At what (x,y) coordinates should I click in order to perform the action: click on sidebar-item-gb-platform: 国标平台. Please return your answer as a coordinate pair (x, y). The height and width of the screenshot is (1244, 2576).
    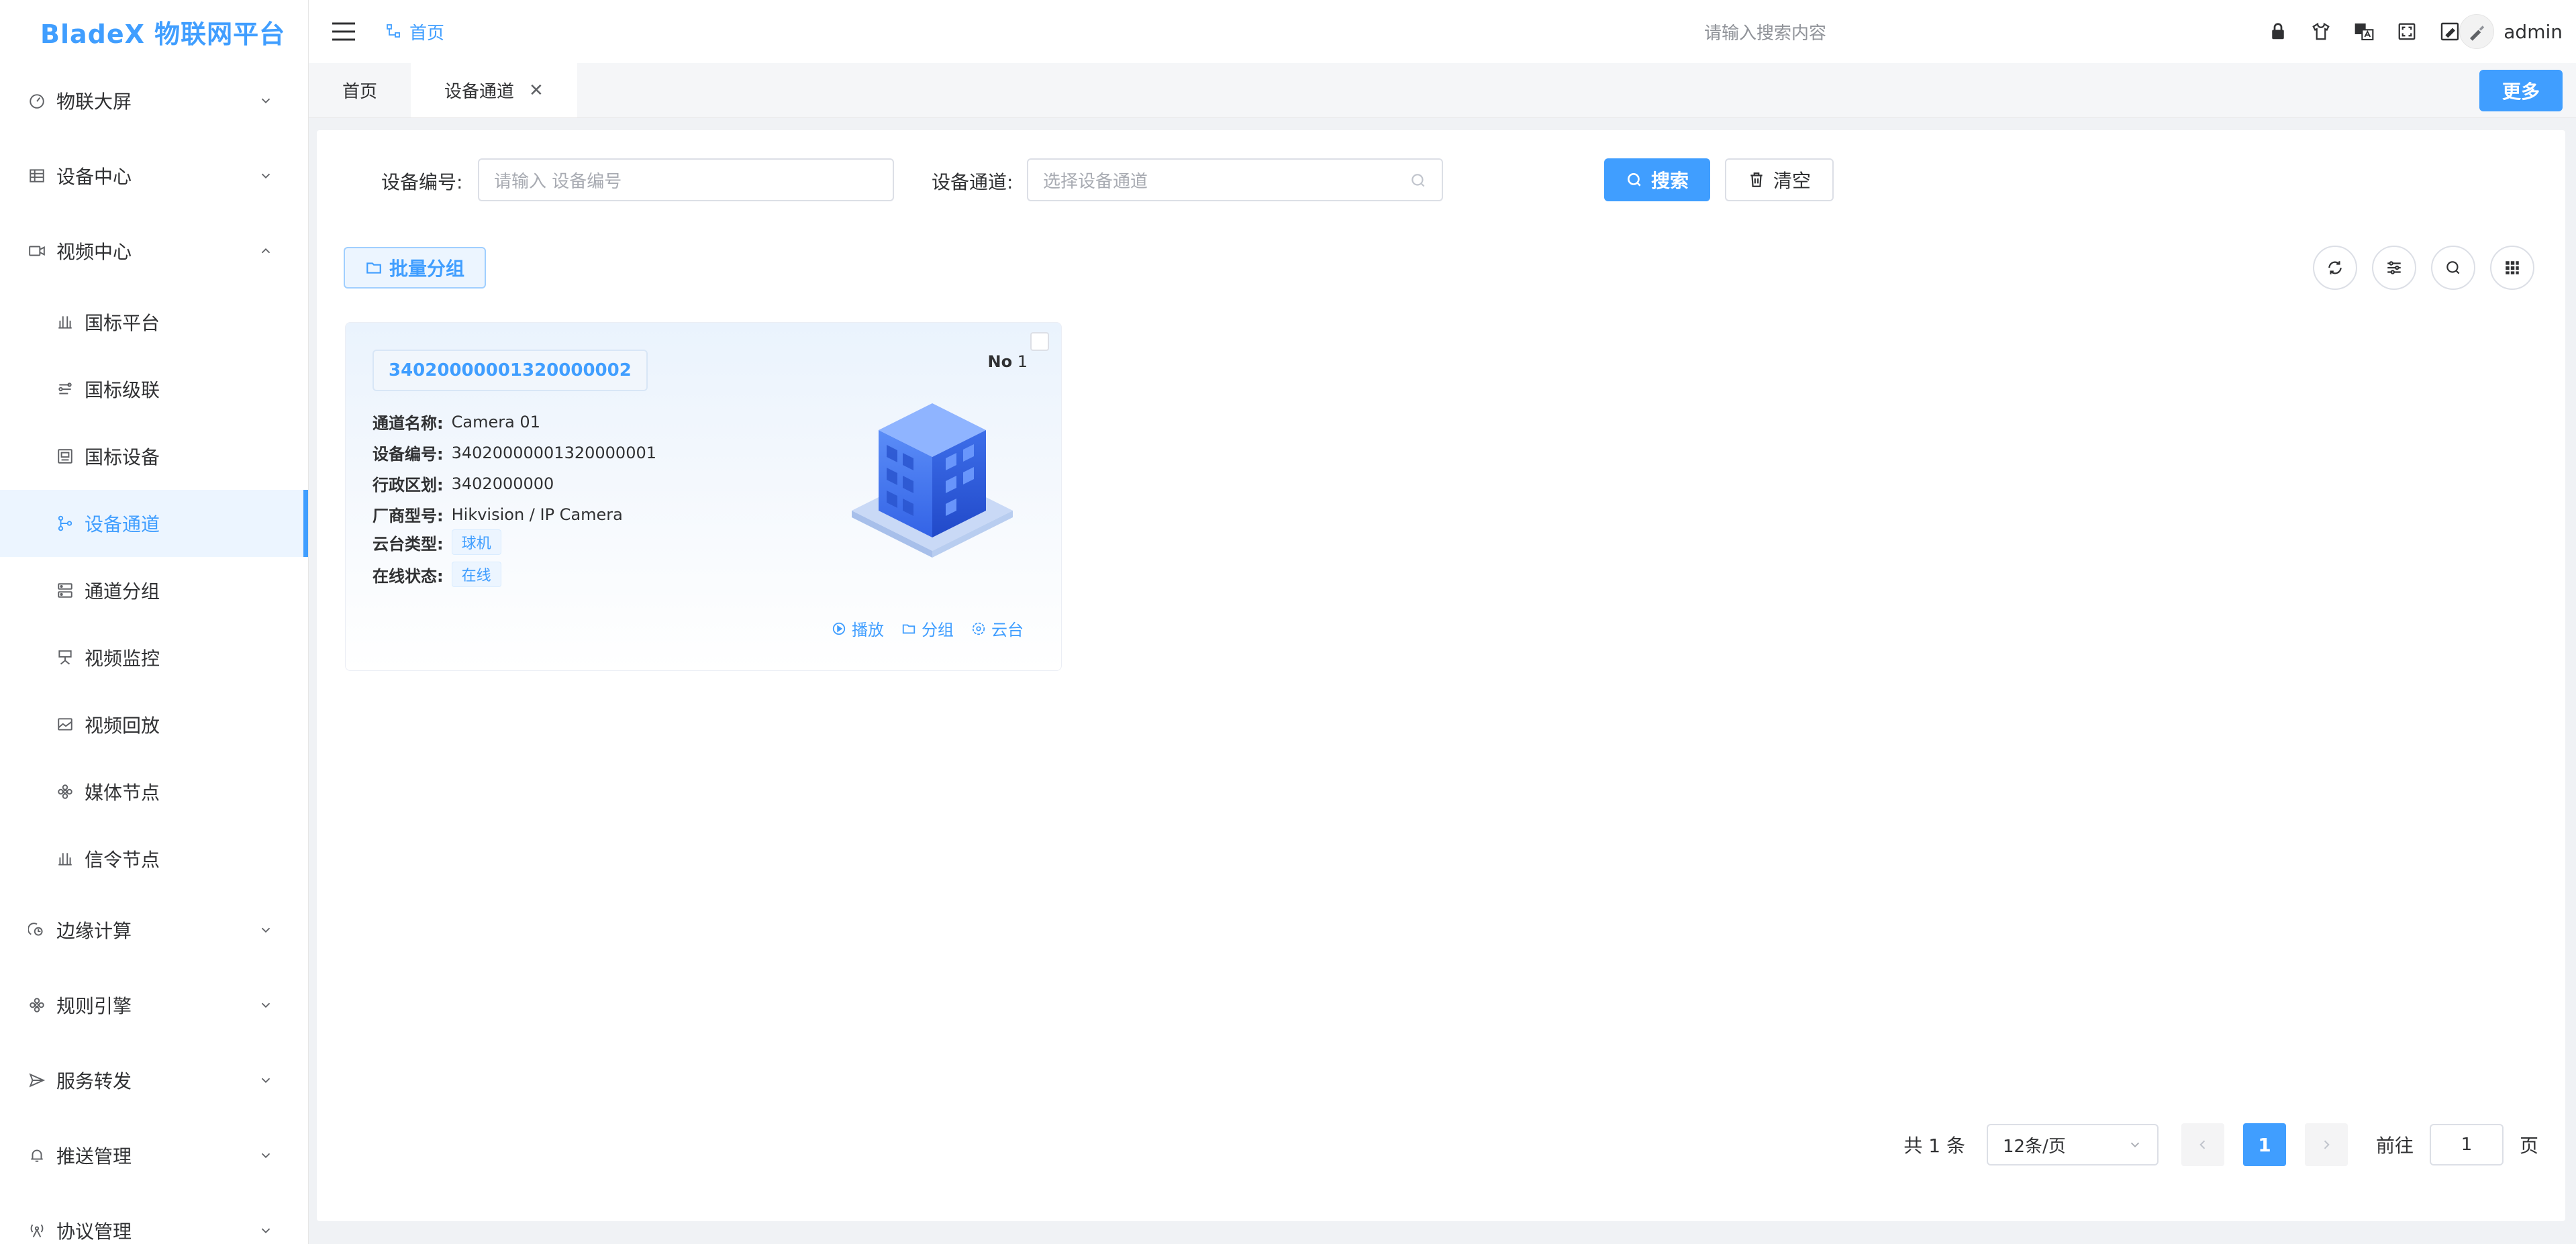
    Looking at the image, I should click on (154, 322).